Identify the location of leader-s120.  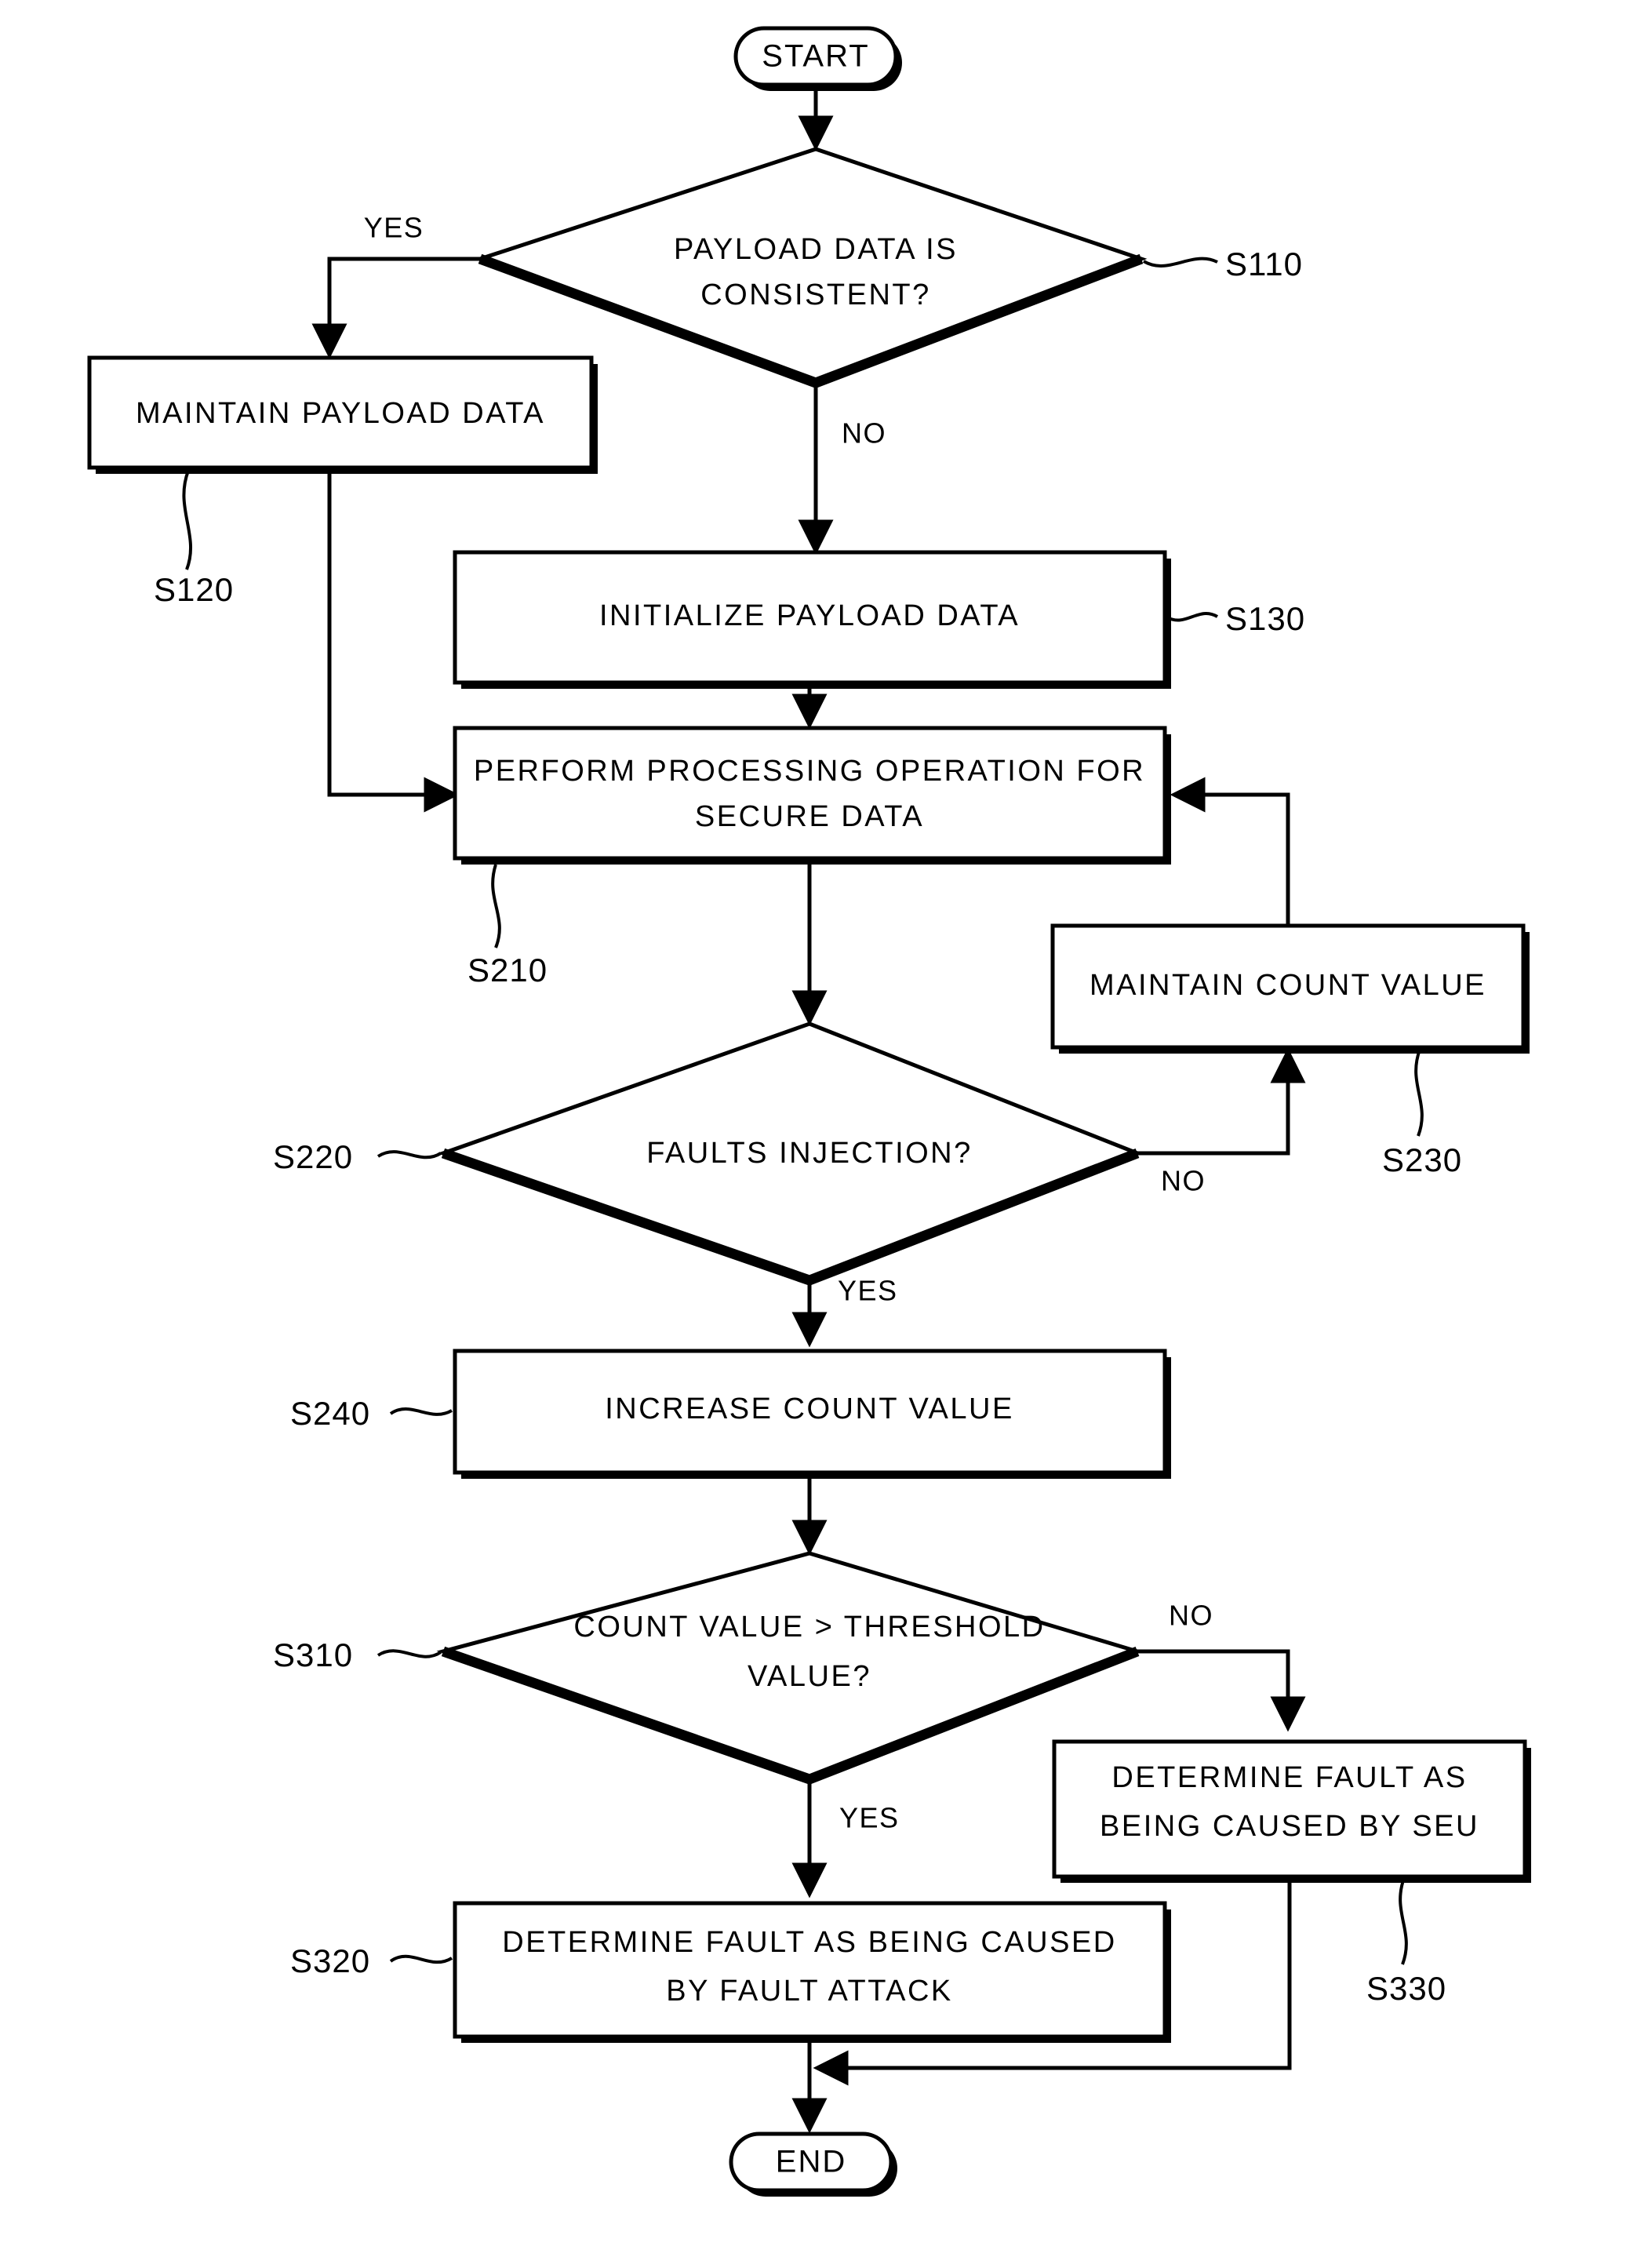
(187, 520).